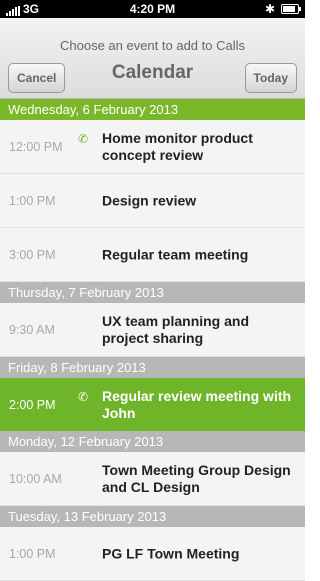  What do you see at coordinates (35, 478) in the screenshot?
I see `event-time: 10:00 AM` at bounding box center [35, 478].